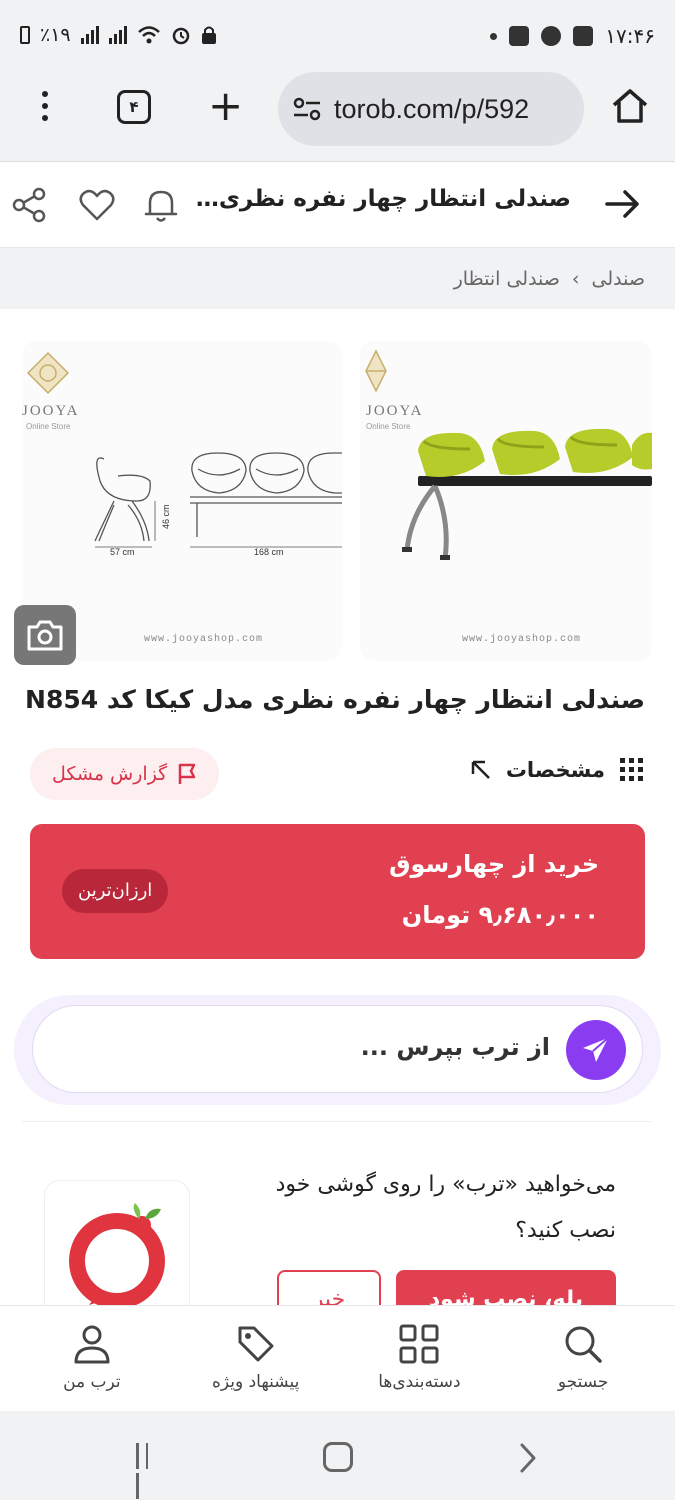 This screenshot has width=675, height=1500. Describe the element at coordinates (208, 35) in the screenshot. I see `lock-icon` at that location.